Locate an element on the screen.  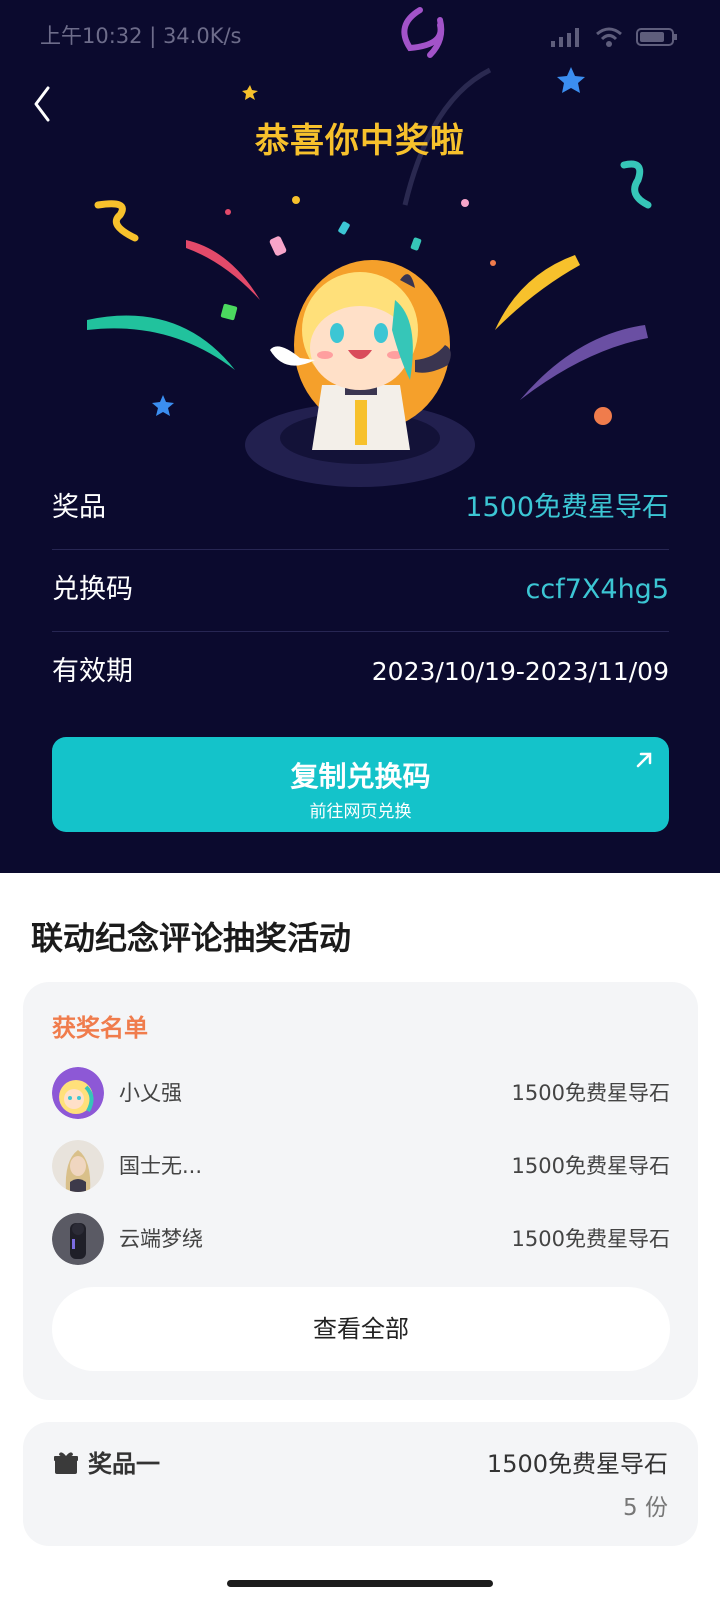
info-row-code: 兑换码 ccf7X4hg5 is located at coordinates (360, 590).